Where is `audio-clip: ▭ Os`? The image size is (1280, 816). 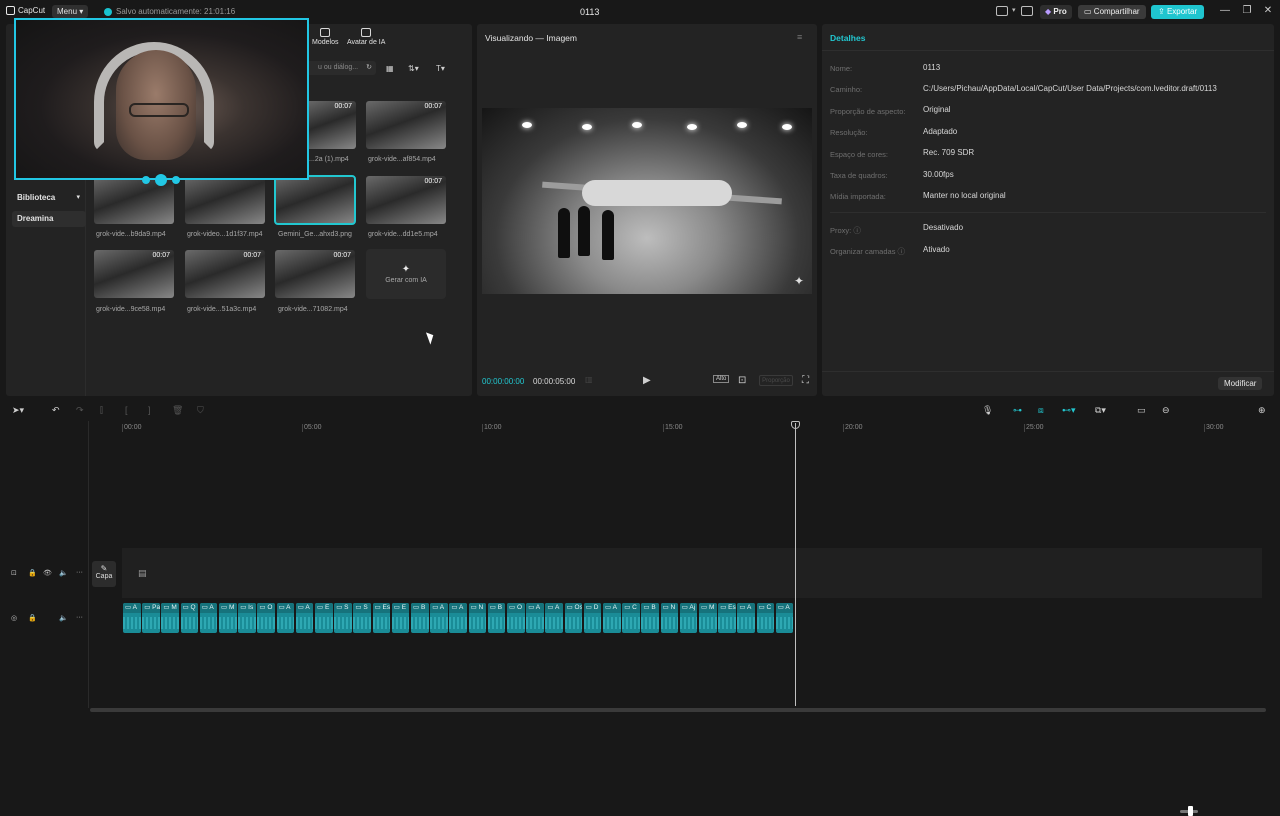 audio-clip: ▭ Os is located at coordinates (573, 618).